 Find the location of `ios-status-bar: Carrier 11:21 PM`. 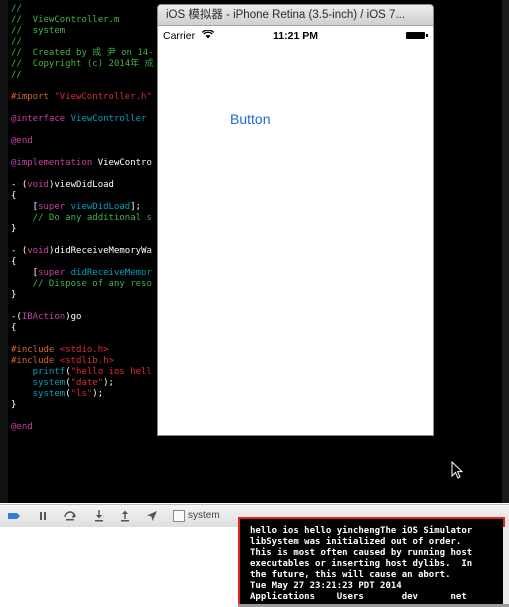

ios-status-bar: Carrier 11:21 PM is located at coordinates (295, 36).